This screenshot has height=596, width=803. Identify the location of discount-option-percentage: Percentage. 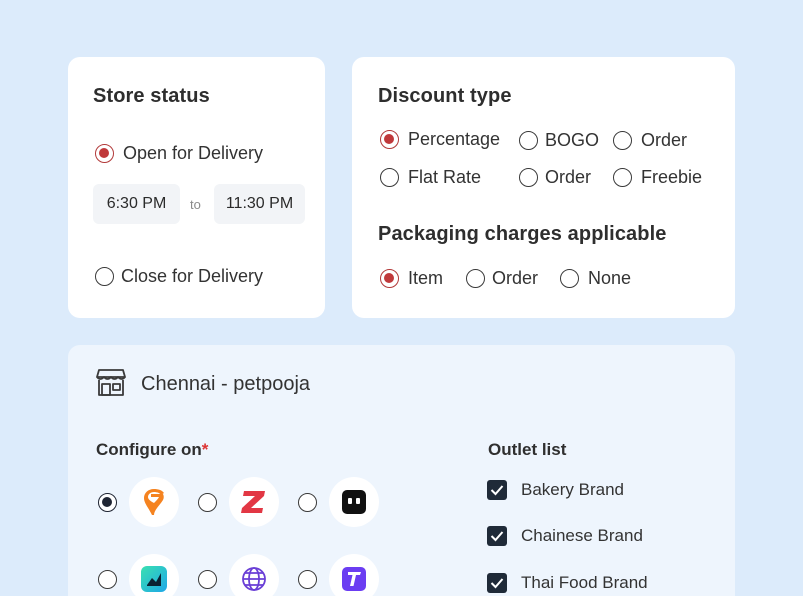
(440, 139).